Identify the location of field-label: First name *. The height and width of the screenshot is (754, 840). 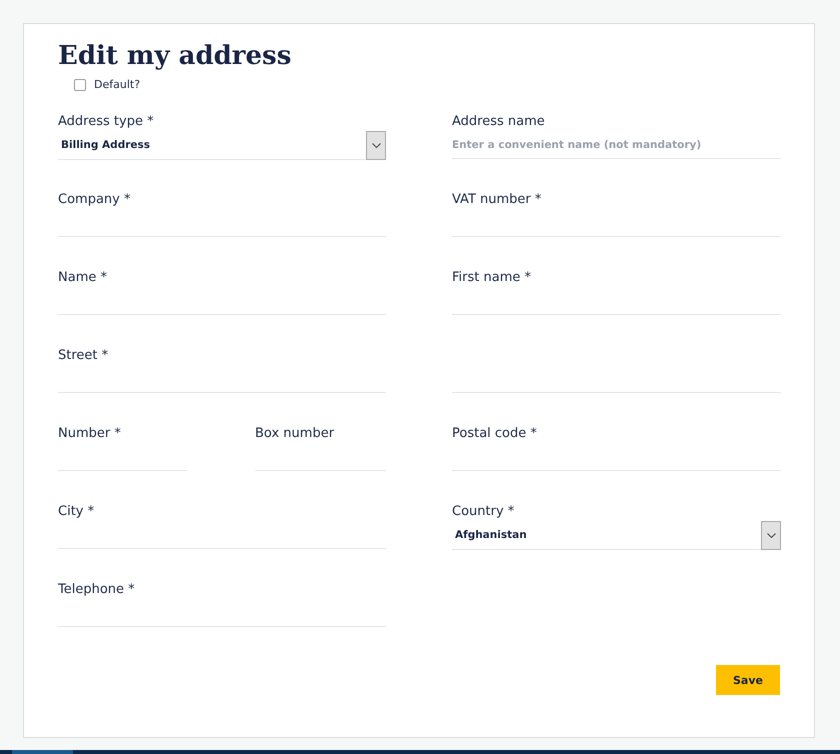
(491, 278).